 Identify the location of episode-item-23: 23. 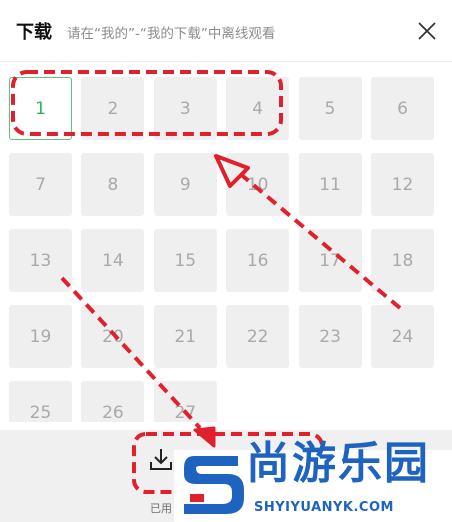
(330, 336).